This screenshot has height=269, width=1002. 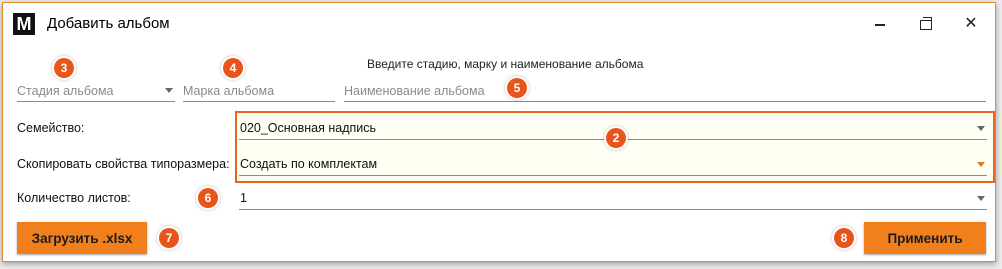 I want to click on callout-badge-8: 8, so click(x=844, y=238).